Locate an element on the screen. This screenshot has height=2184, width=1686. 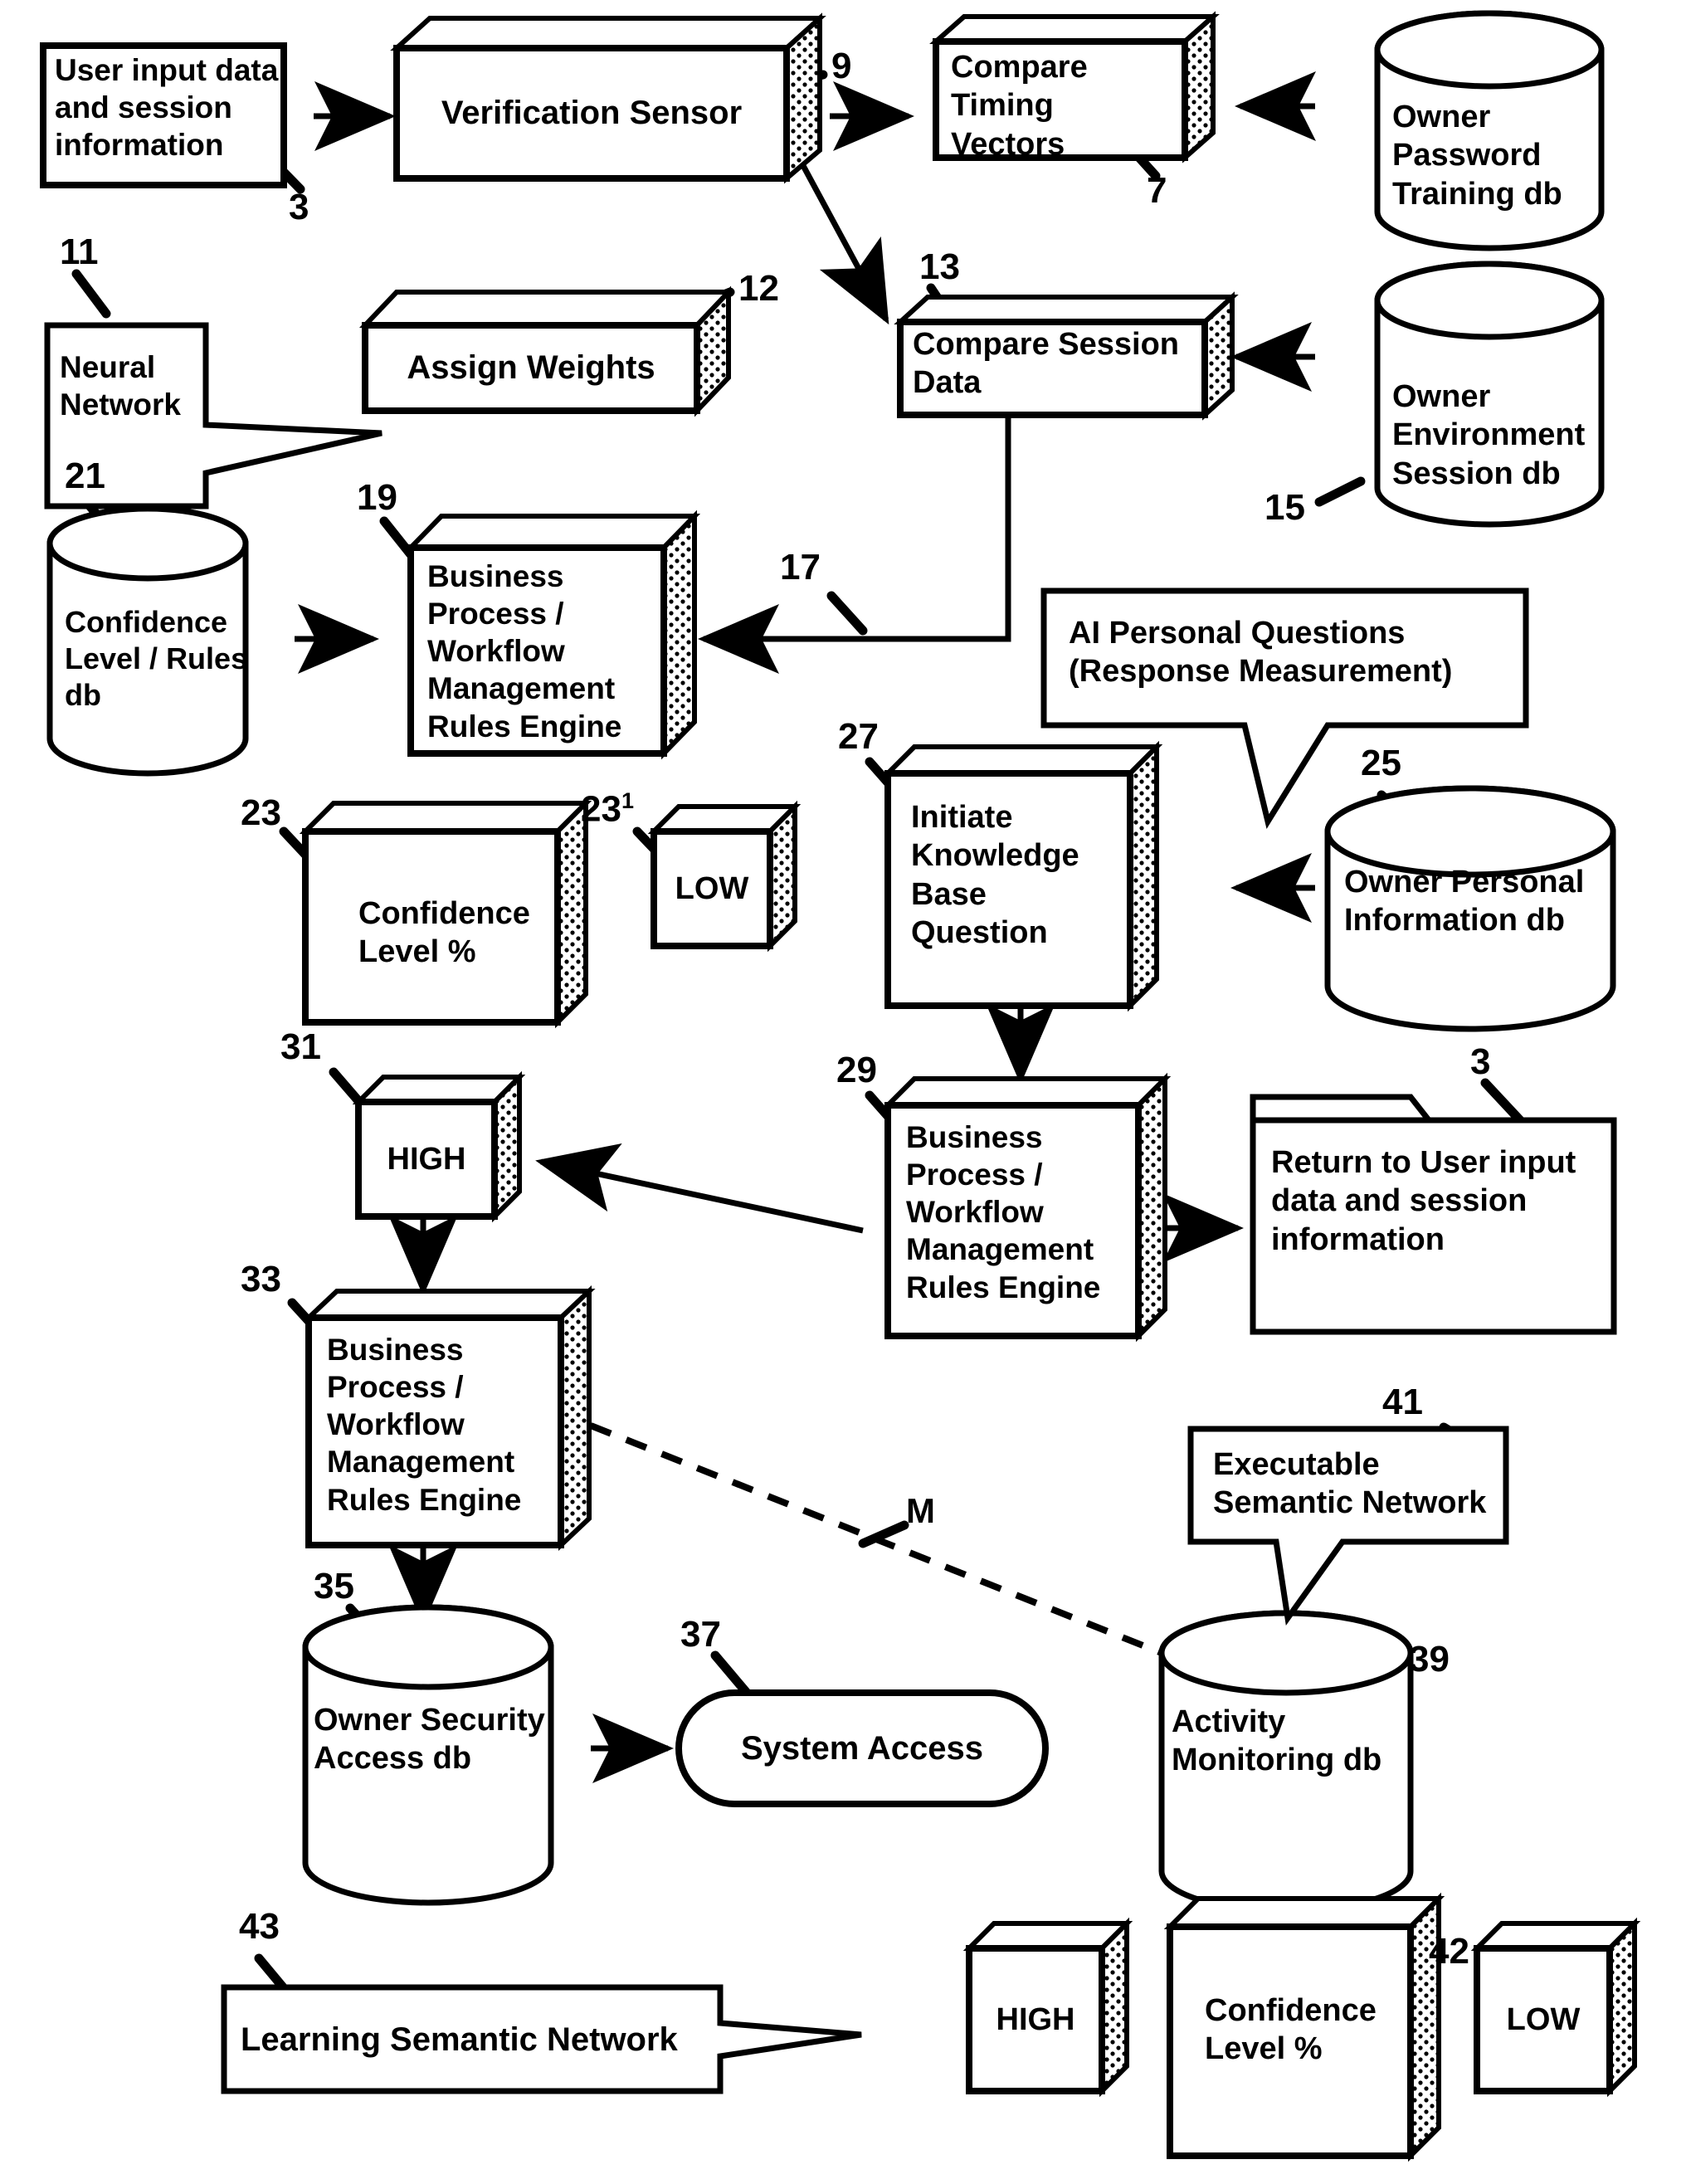
node-low-bottom: LOW is located at coordinates (1543, 2019).